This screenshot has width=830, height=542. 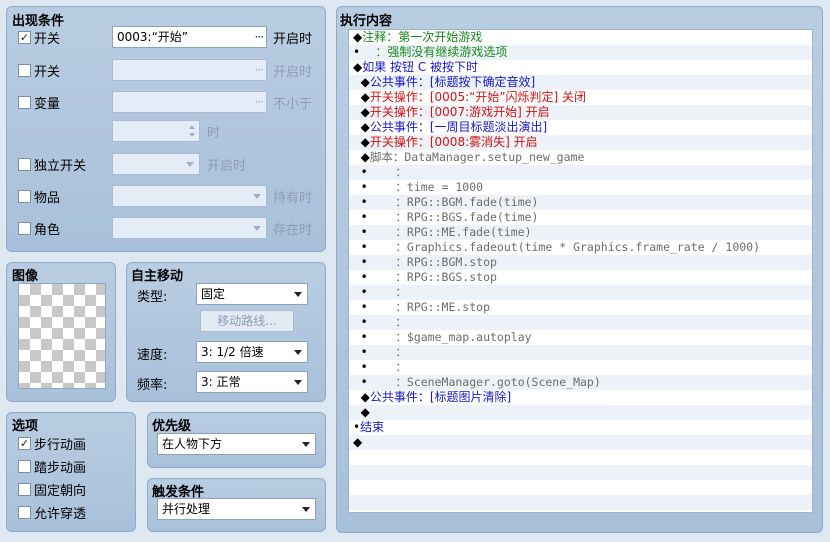 What do you see at coordinates (580, 427) in the screenshot?
I see `command-row: •结束` at bounding box center [580, 427].